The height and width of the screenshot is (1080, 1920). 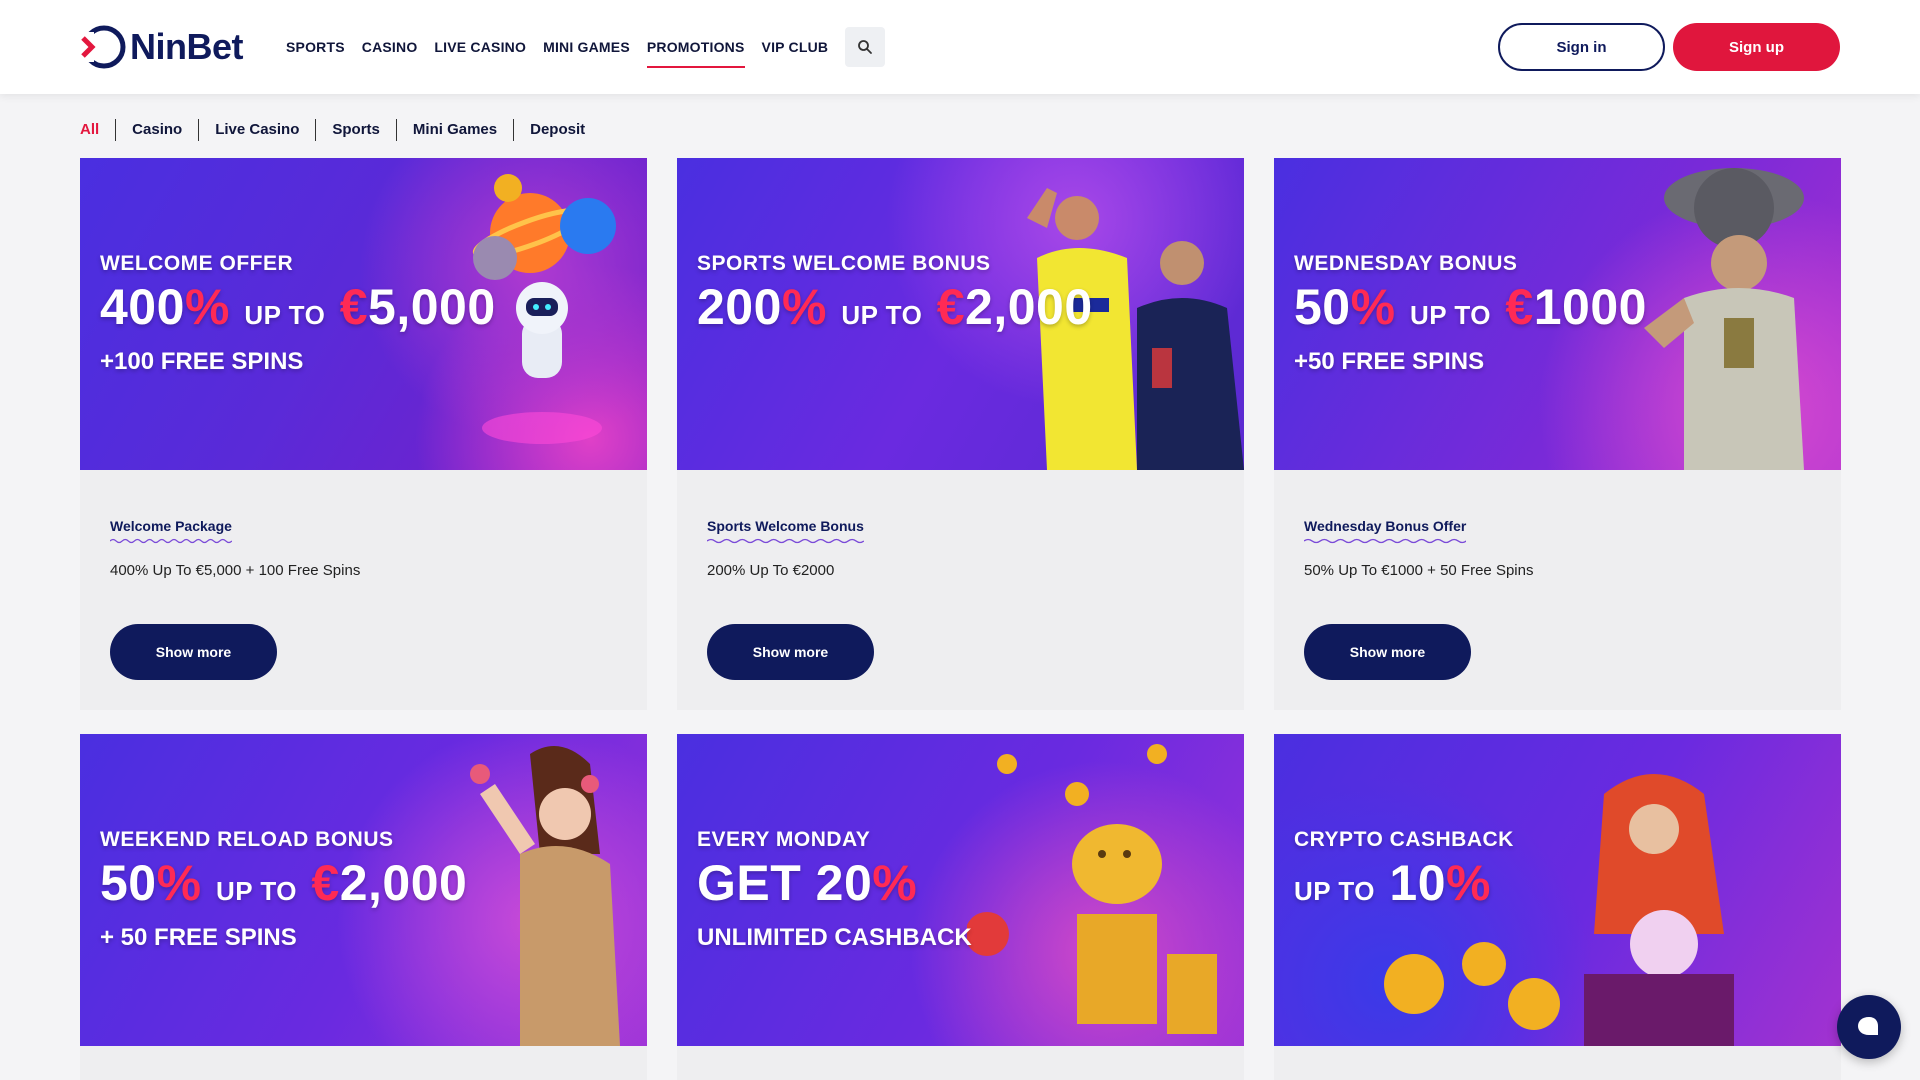 What do you see at coordinates (844, 263) in the screenshot?
I see `banner-headline: SPORTS WELCOME BONUS` at bounding box center [844, 263].